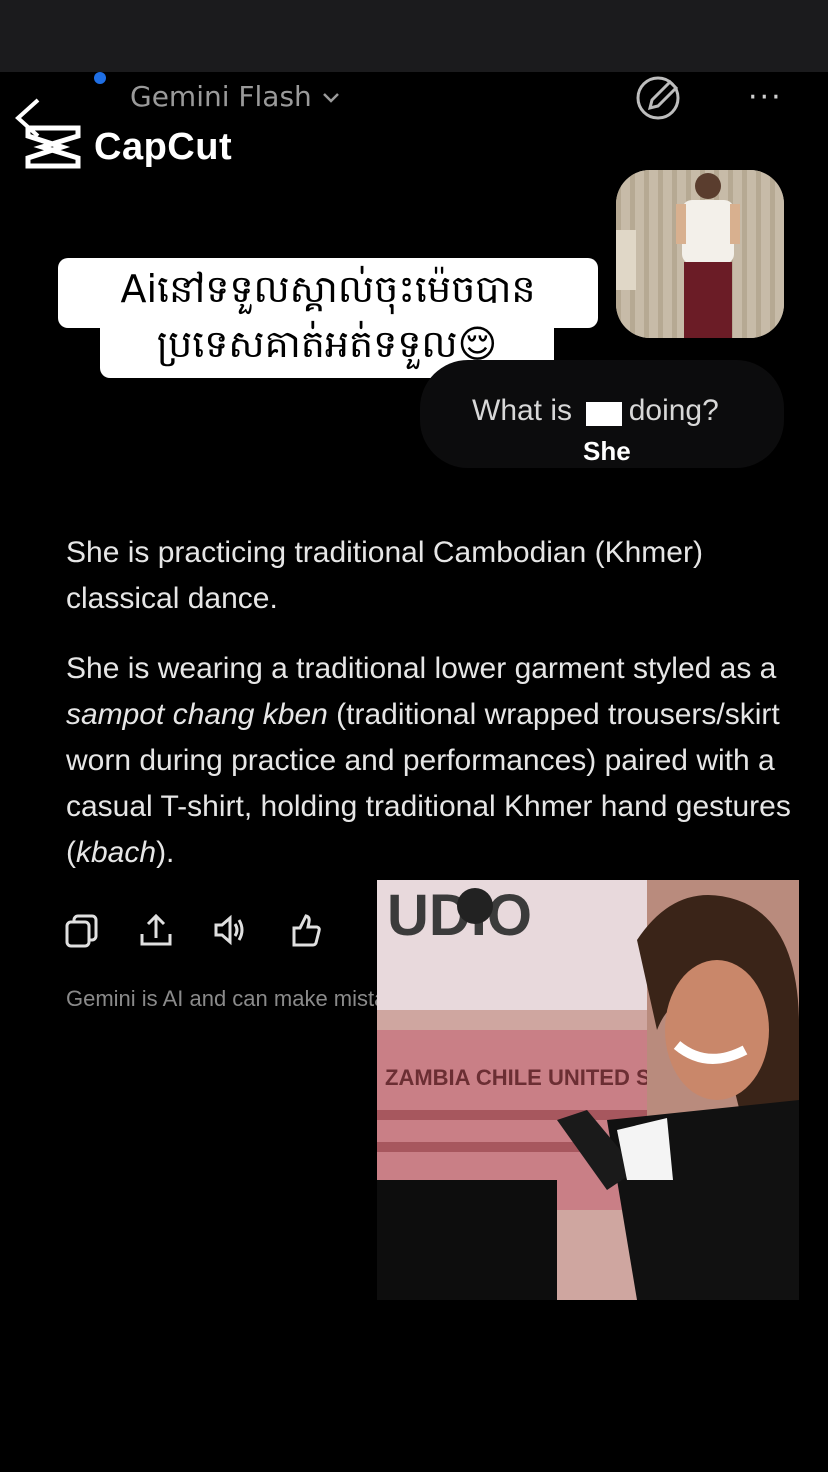  I want to click on copy-icon, so click(82, 930).